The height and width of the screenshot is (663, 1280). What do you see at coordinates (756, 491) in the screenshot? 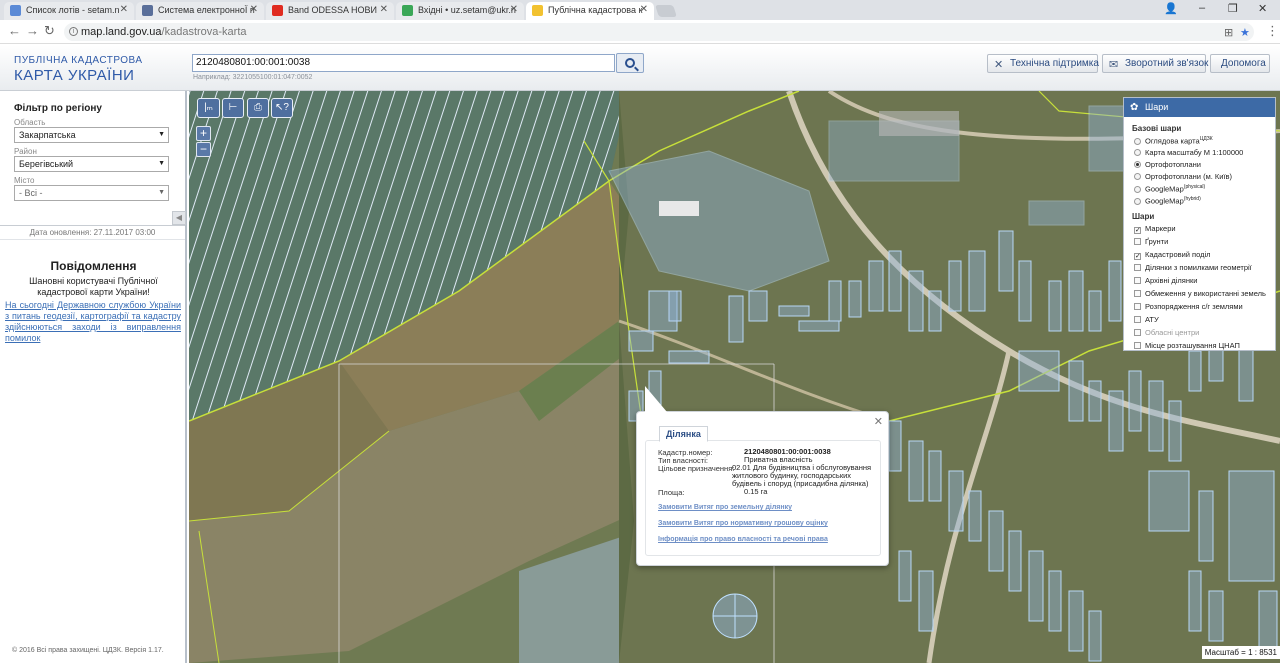
I see `area-value: 0.15 га` at bounding box center [756, 491].